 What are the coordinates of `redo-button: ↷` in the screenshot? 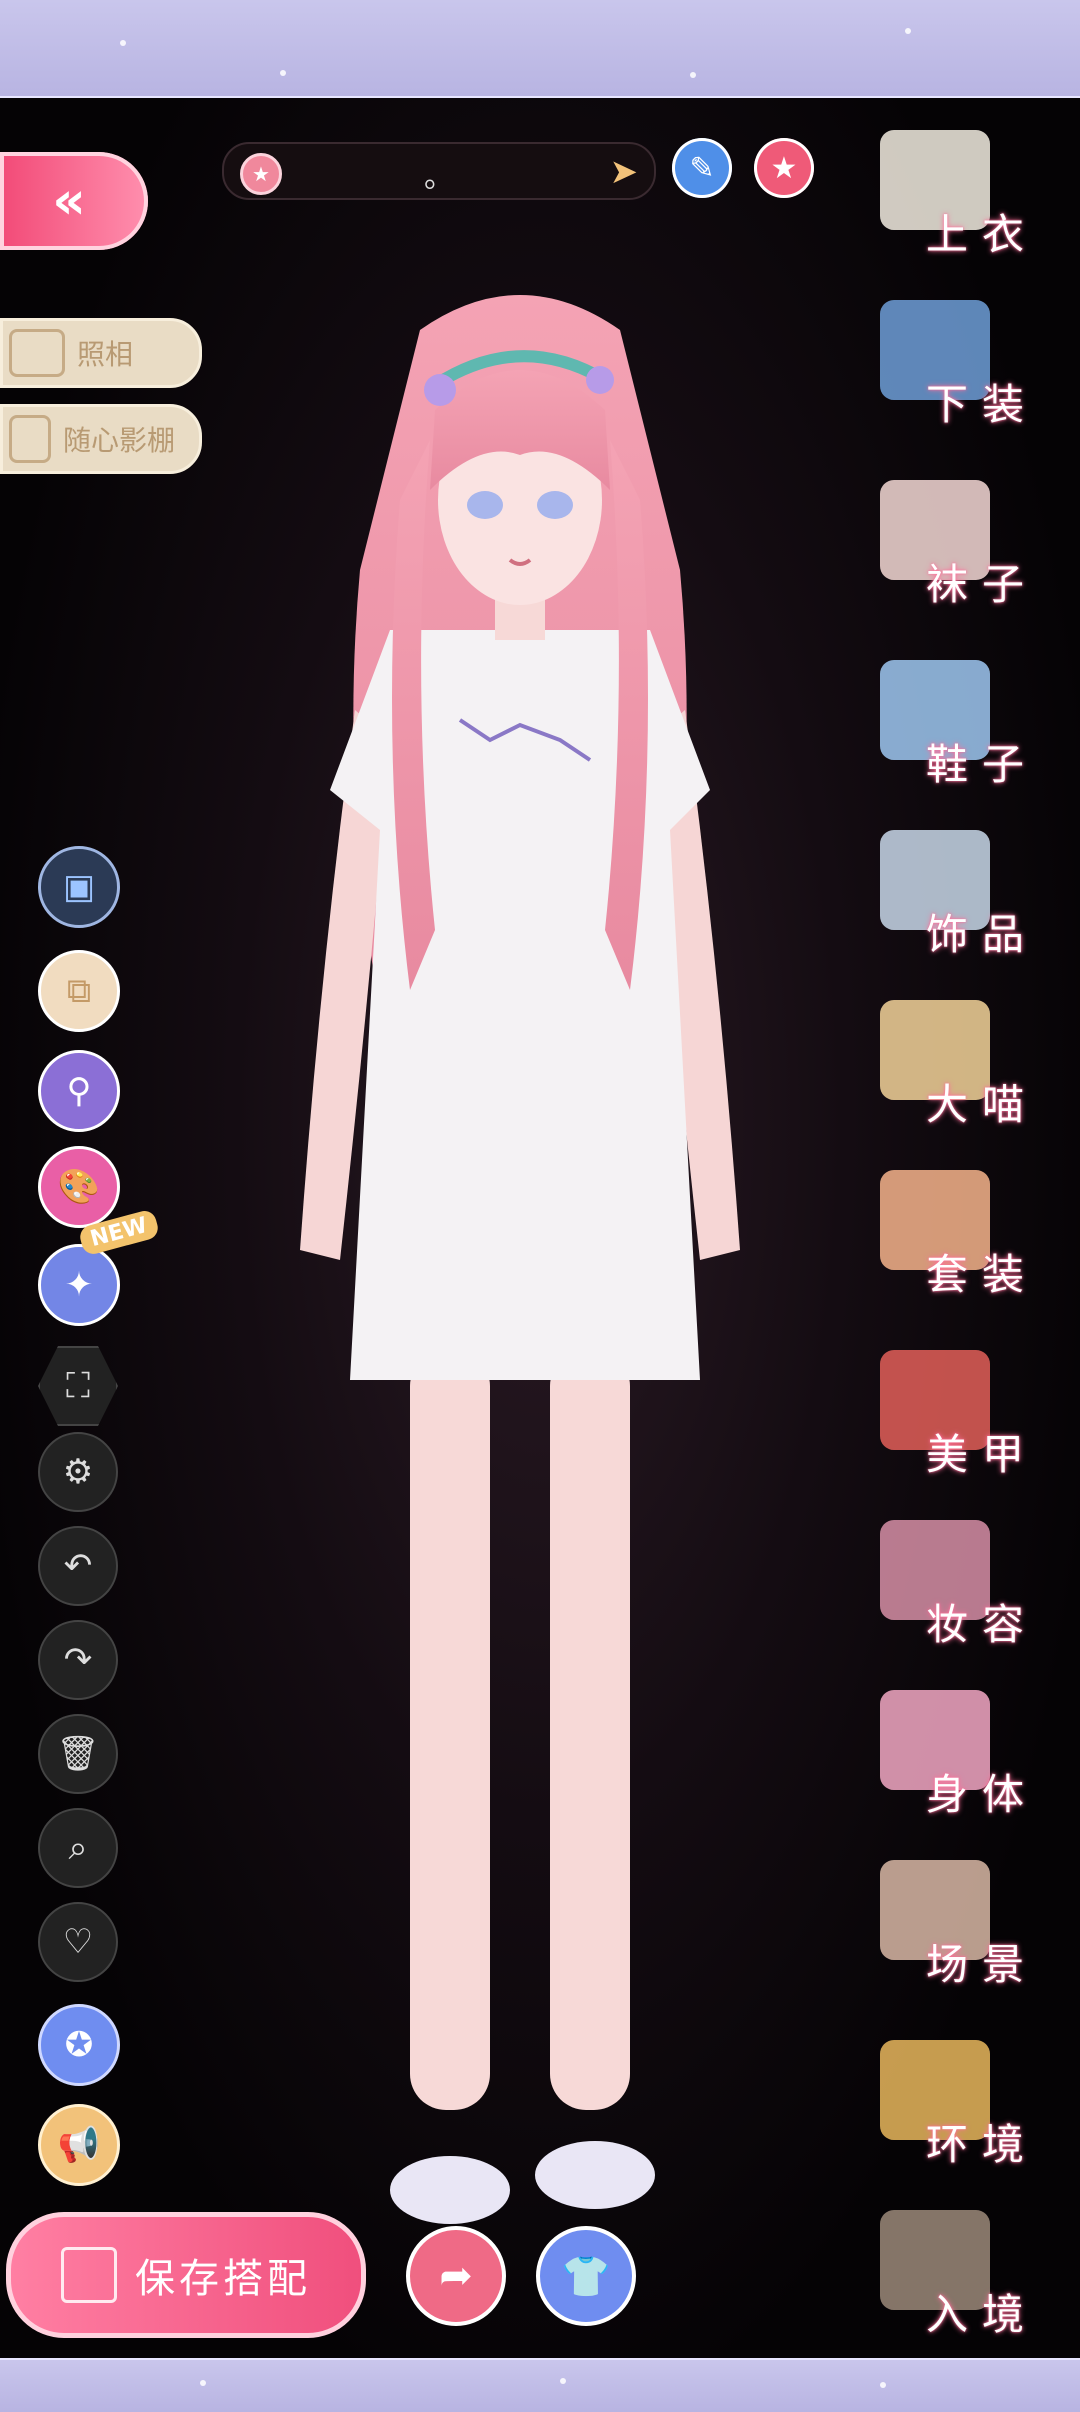 It's located at (78, 1660).